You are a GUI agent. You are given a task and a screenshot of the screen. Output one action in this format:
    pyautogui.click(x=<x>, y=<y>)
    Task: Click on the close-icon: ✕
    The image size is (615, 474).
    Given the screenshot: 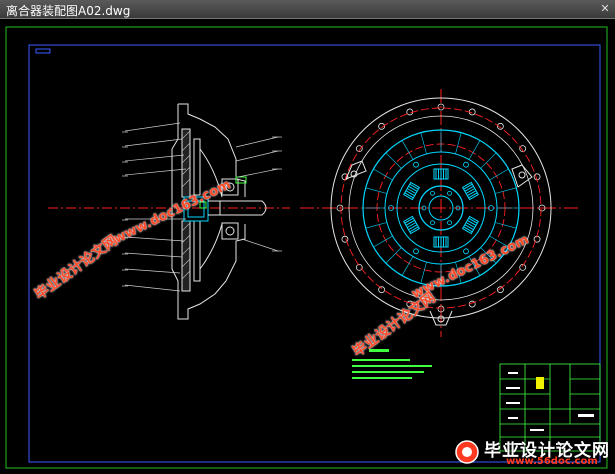 What is the action you would take?
    pyautogui.click(x=605, y=9)
    